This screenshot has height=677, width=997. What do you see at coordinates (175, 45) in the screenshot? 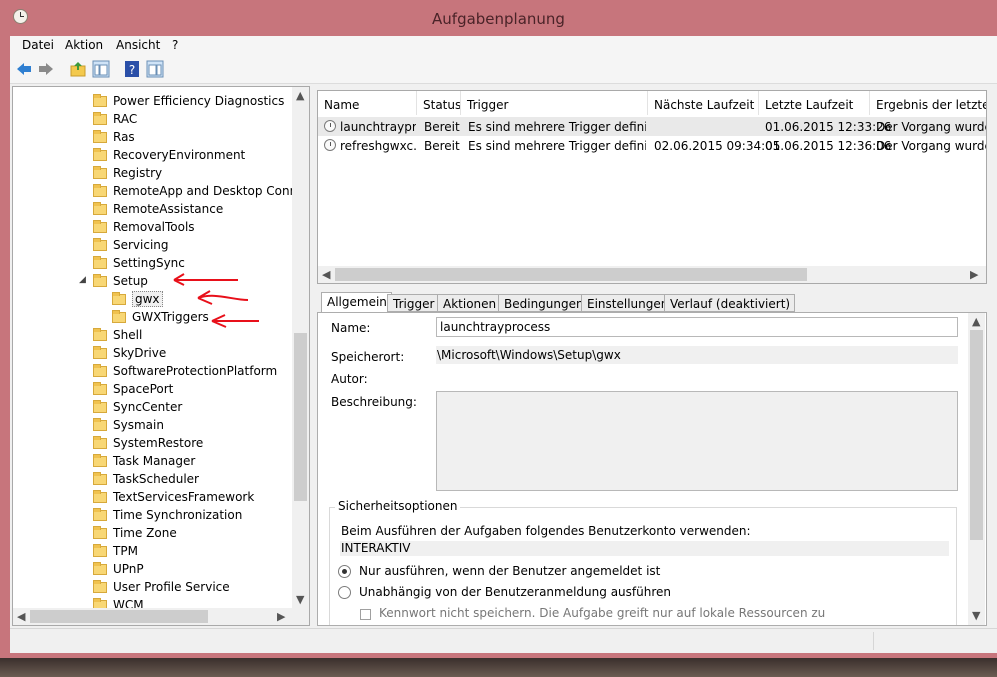
I see `menu-help: ?` at bounding box center [175, 45].